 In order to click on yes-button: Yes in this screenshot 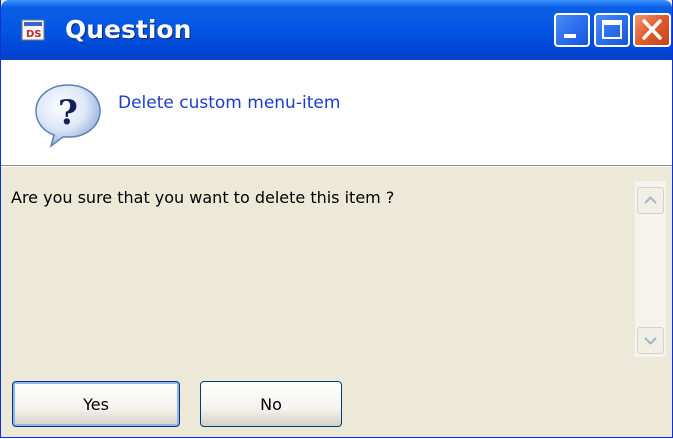, I will do `click(96, 404)`.